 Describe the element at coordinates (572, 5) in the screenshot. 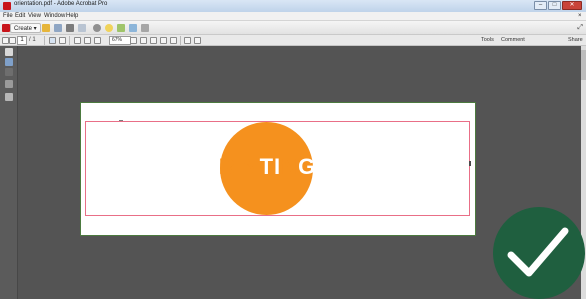

I see `close-button: ✕` at that location.